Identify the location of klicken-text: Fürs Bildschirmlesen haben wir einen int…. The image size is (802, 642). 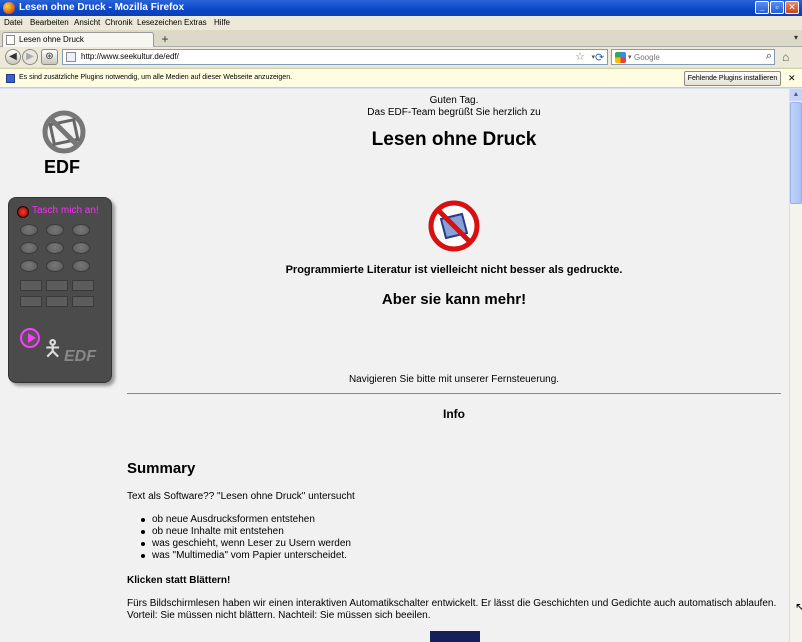
(457, 610).